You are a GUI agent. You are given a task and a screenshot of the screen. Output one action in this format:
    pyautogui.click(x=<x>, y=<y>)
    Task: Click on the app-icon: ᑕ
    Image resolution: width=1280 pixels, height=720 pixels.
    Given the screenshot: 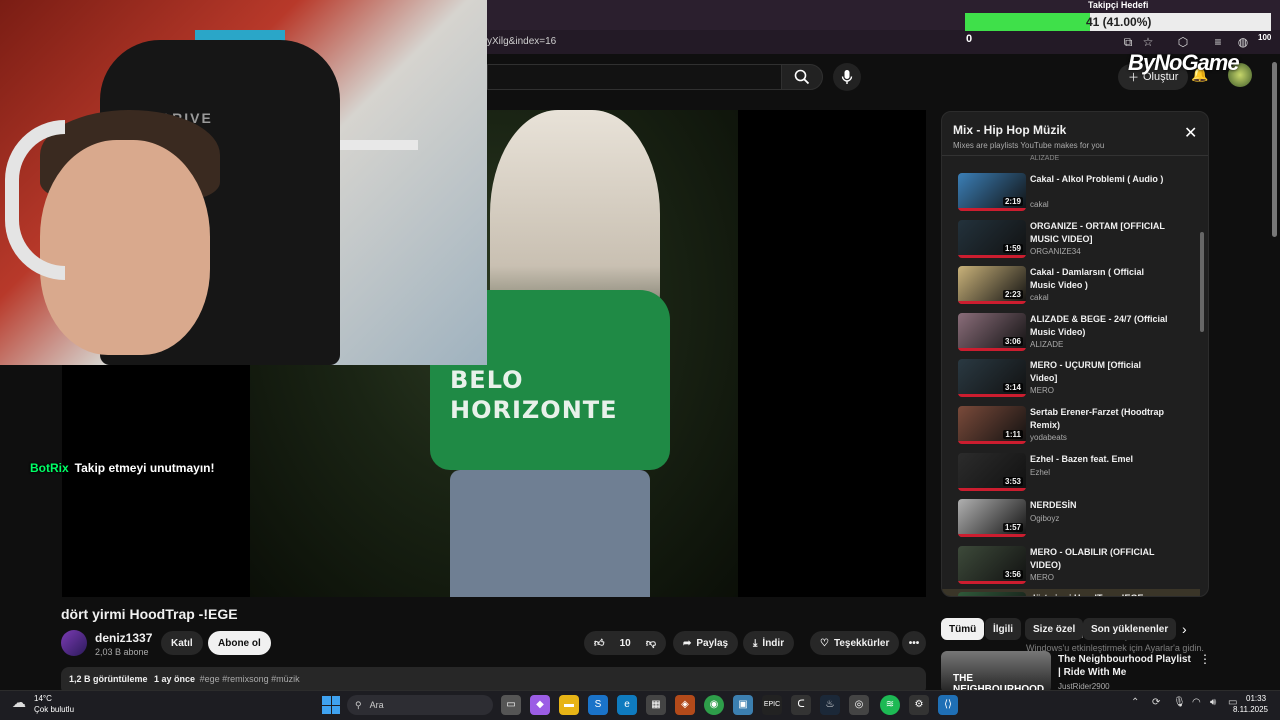 What is the action you would take?
    pyautogui.click(x=801, y=705)
    